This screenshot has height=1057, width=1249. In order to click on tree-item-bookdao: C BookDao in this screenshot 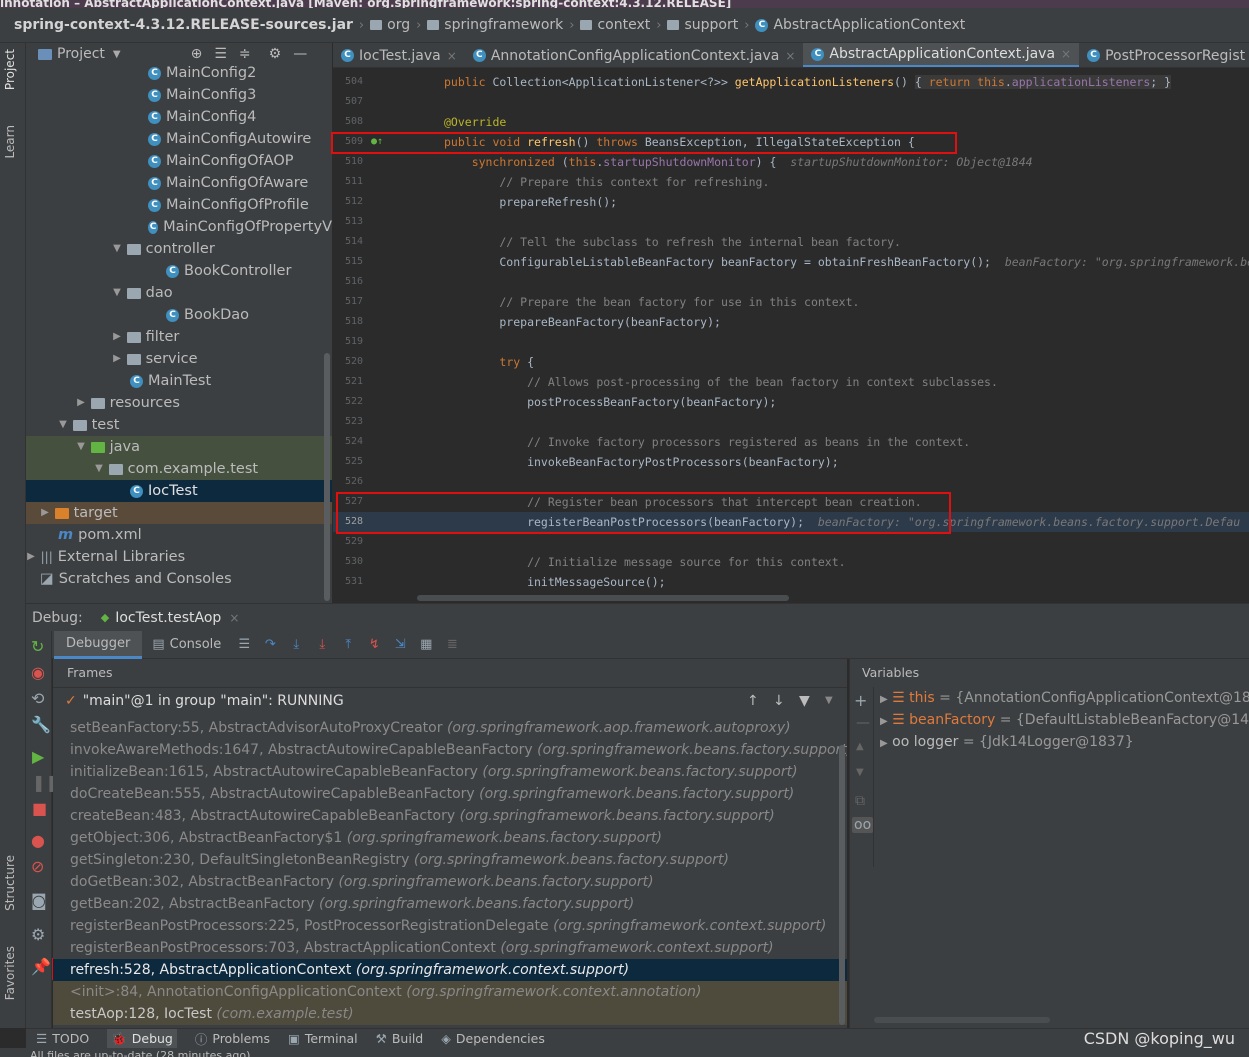, I will do `click(179, 315)`.